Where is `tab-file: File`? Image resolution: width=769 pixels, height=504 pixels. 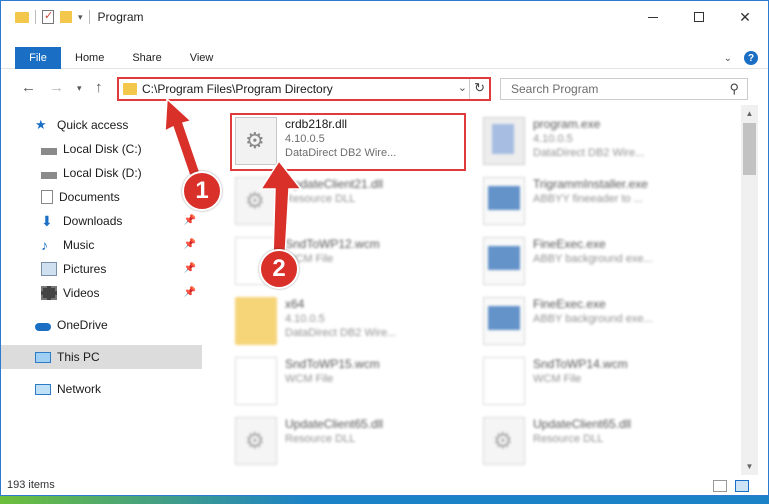 tab-file: File is located at coordinates (38, 57).